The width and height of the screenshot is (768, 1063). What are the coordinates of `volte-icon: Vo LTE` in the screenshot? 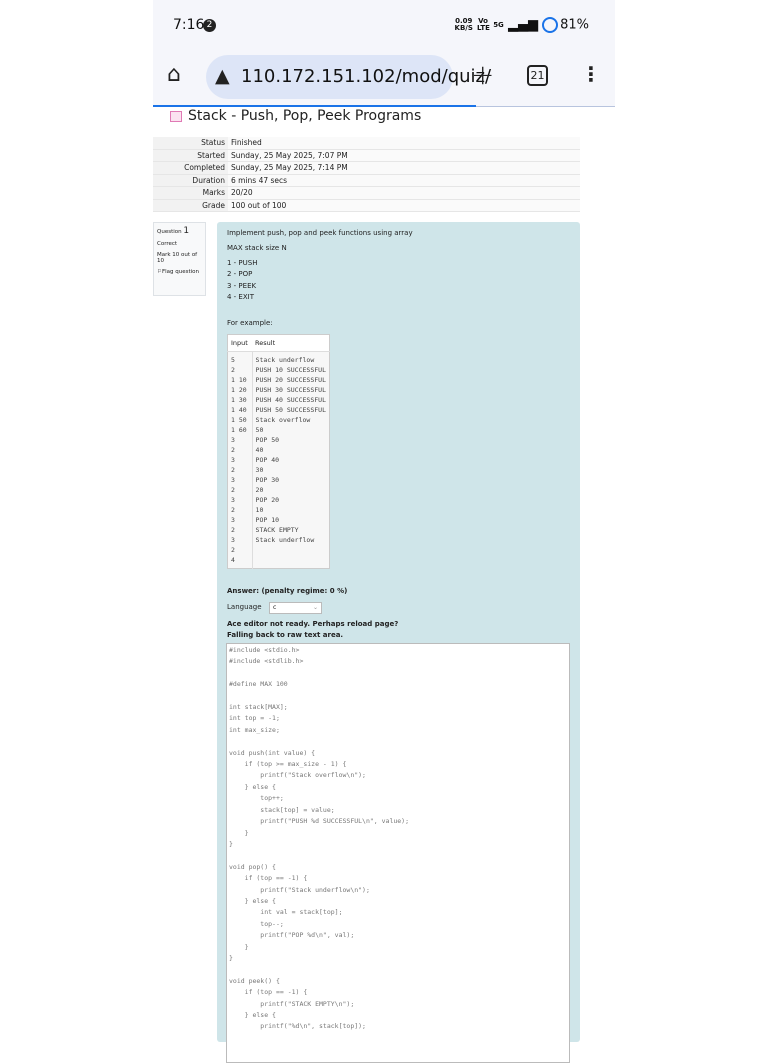 It's located at (483, 24).